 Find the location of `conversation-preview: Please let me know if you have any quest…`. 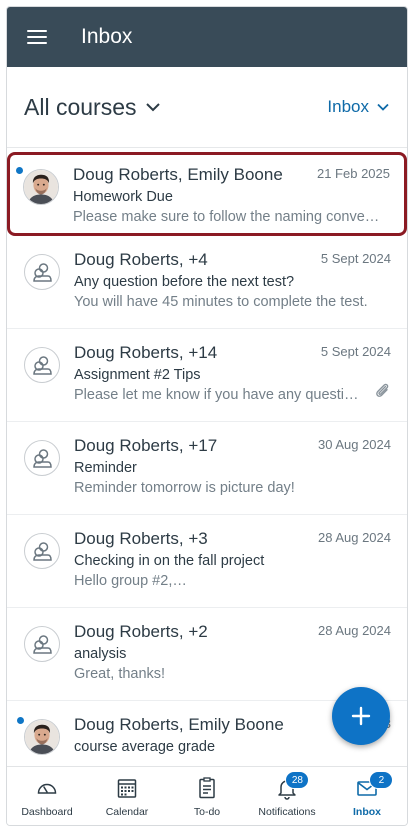

conversation-preview: Please let me know if you have any quest… is located at coordinates (216, 395).